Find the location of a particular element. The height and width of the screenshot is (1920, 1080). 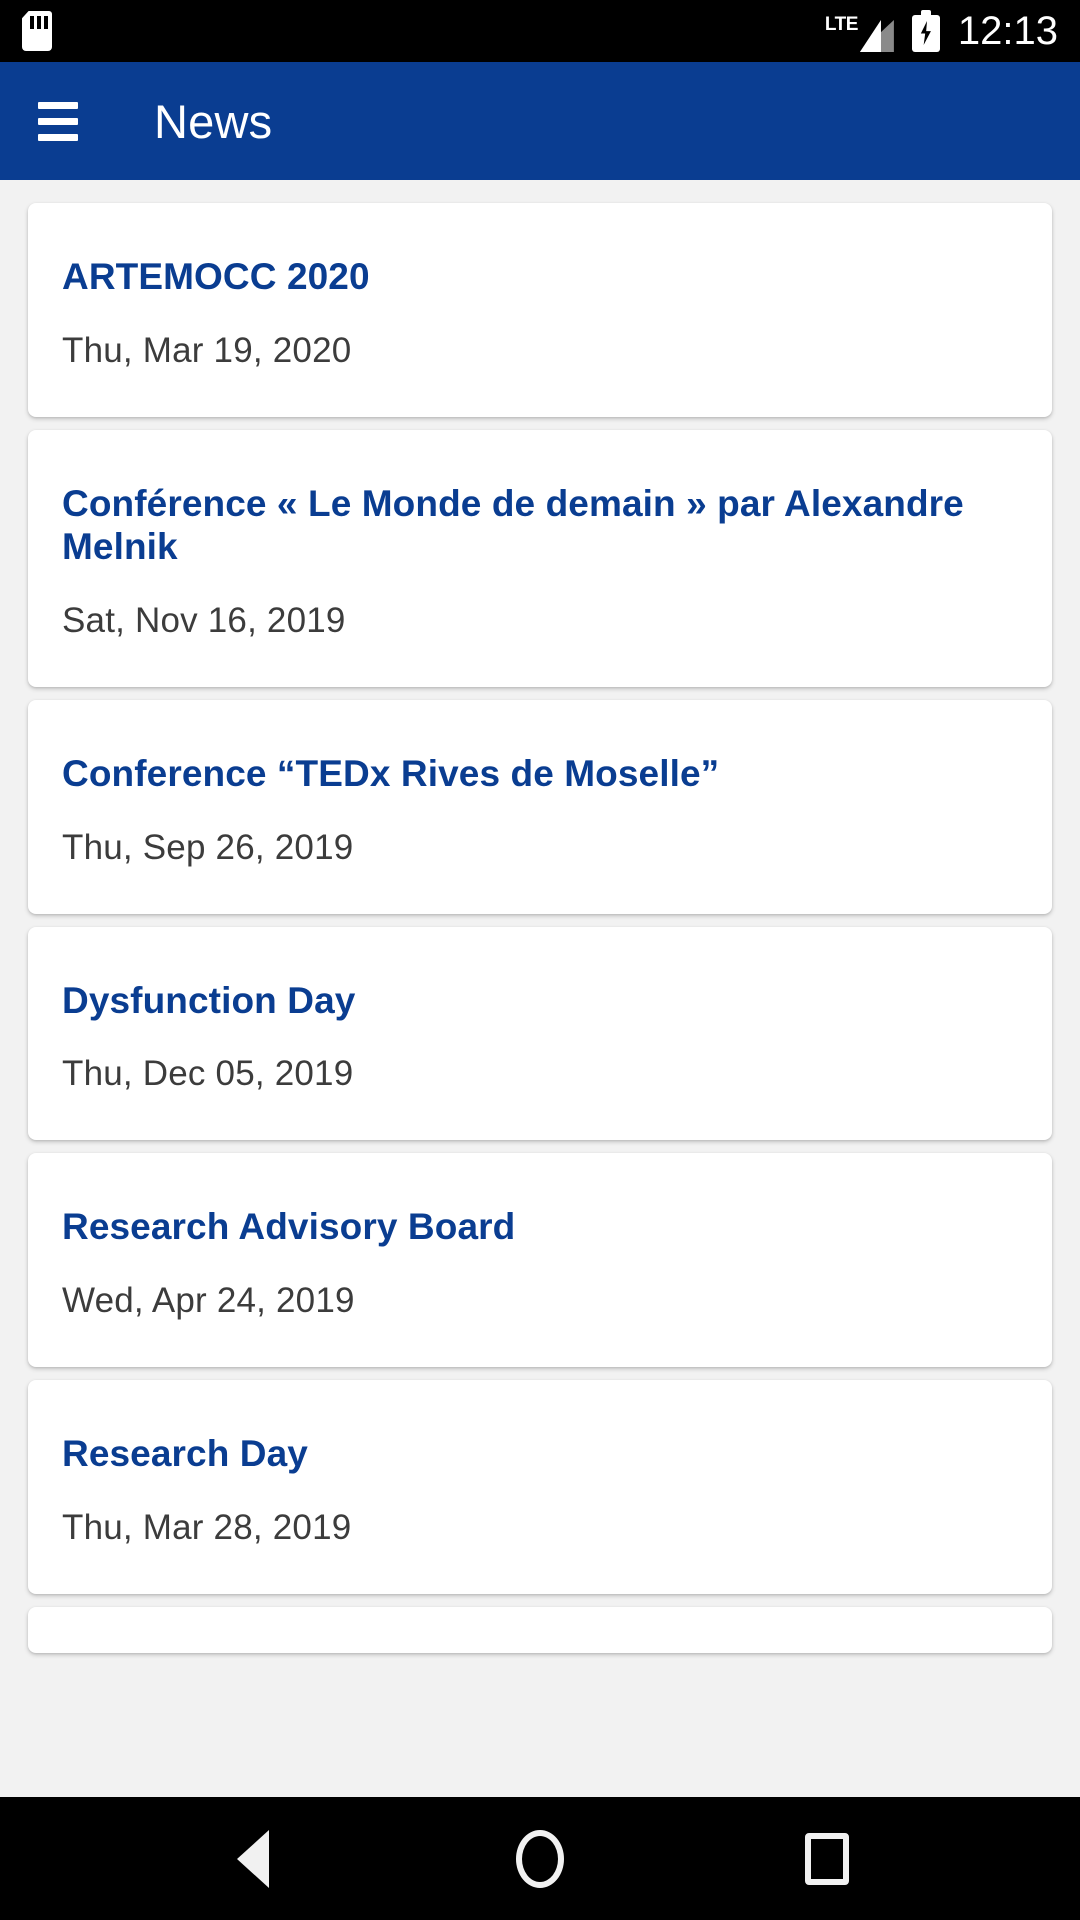

page-title: News is located at coordinates (213, 121).